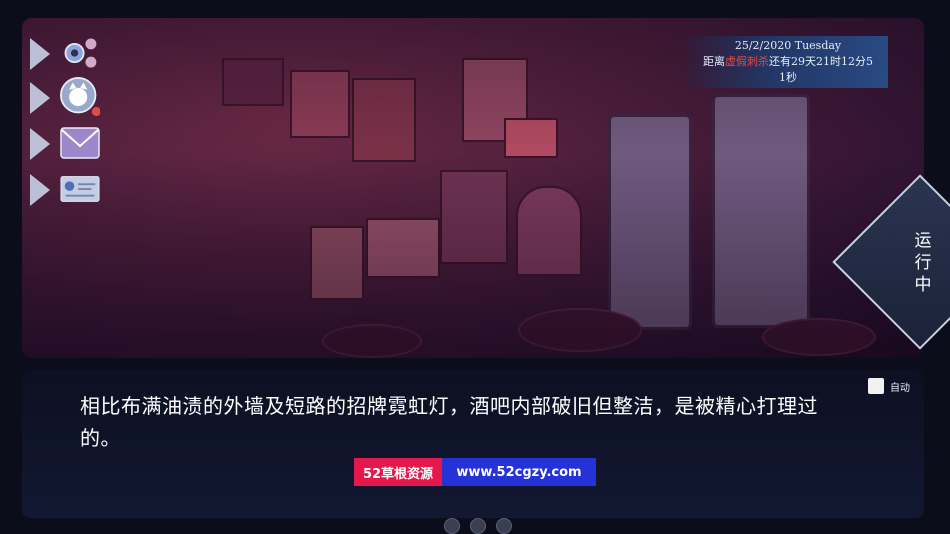 This screenshot has width=950, height=534. I want to click on nav-item-settings, so click(65, 54).